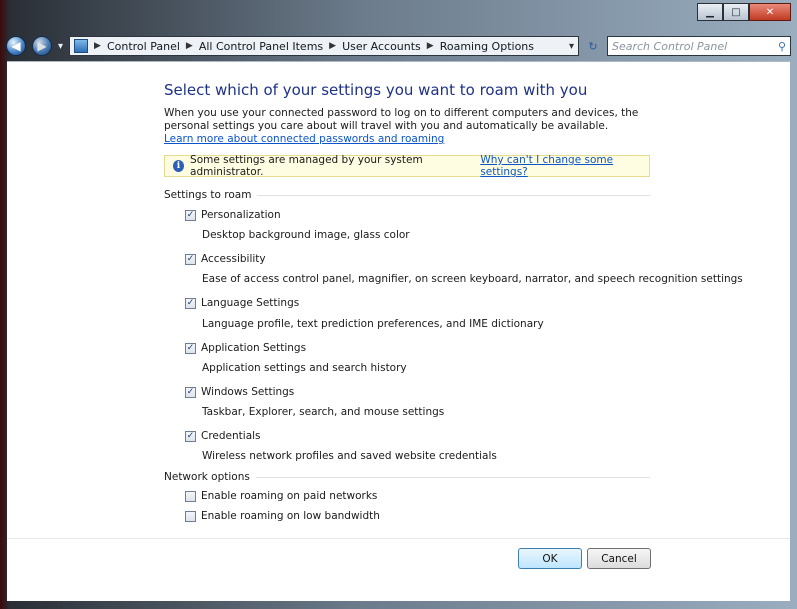 Image resolution: width=797 pixels, height=609 pixels. What do you see at coordinates (208, 195) in the screenshot?
I see `settings-group-label: Settings to roam` at bounding box center [208, 195].